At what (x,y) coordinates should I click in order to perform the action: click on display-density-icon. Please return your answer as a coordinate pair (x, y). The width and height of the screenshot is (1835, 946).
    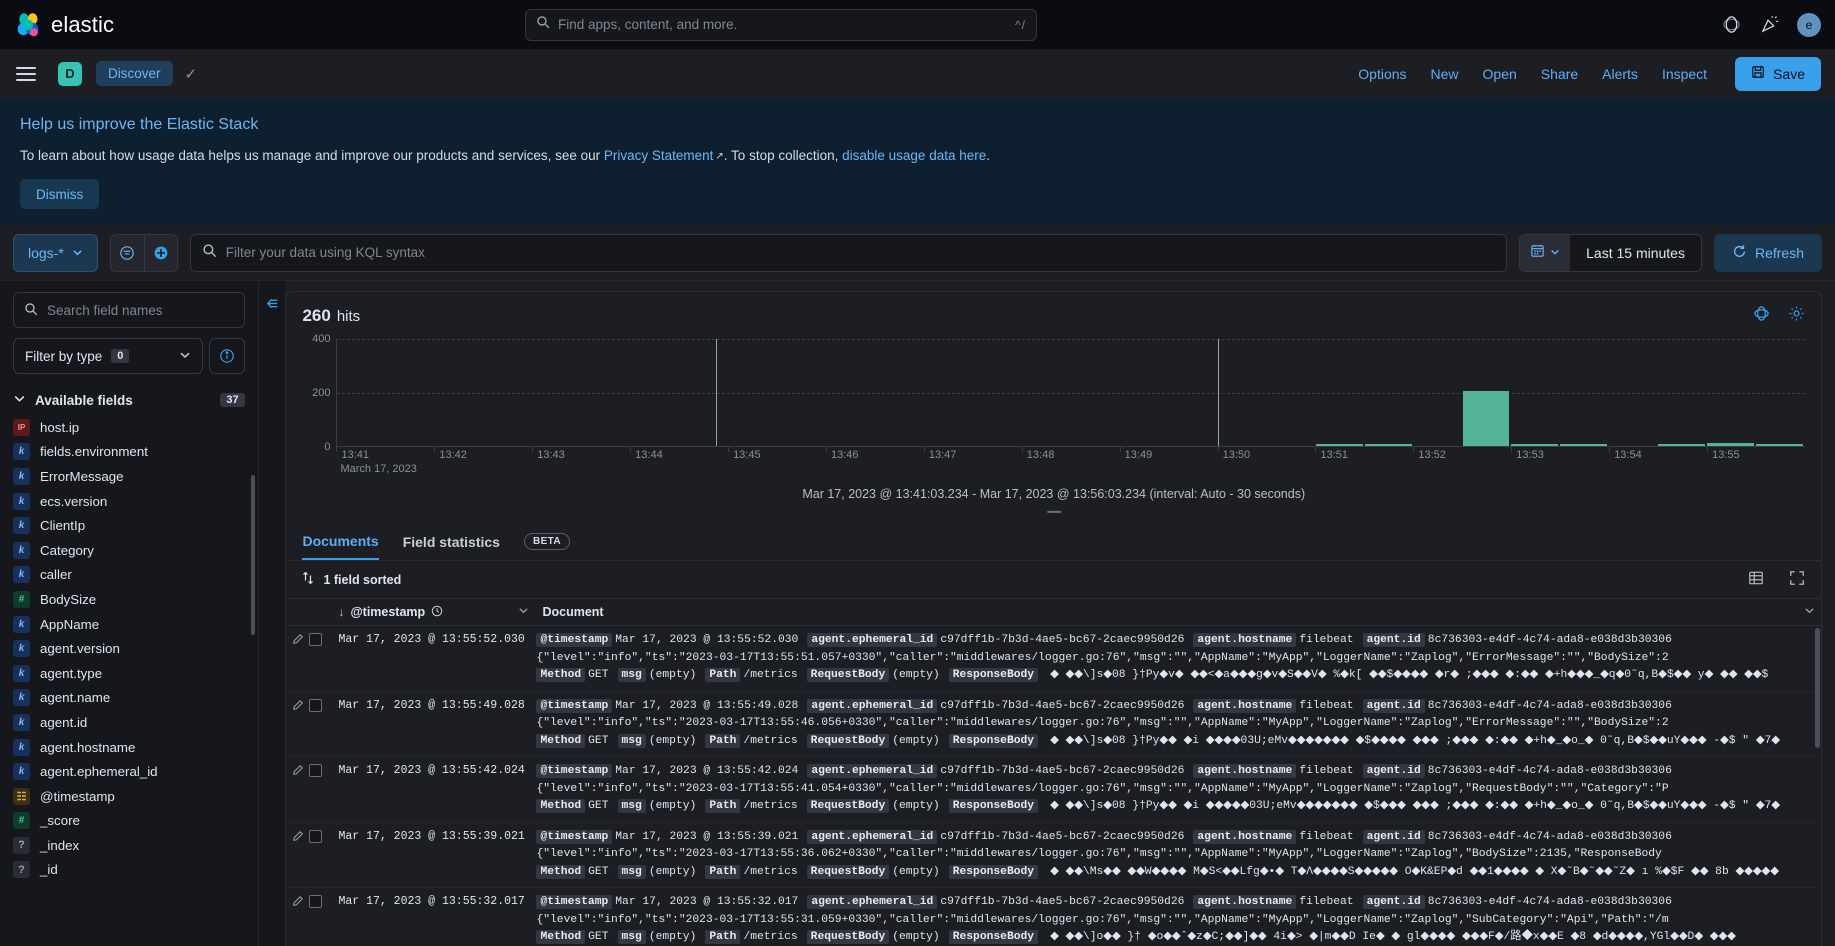
    Looking at the image, I should click on (1756, 579).